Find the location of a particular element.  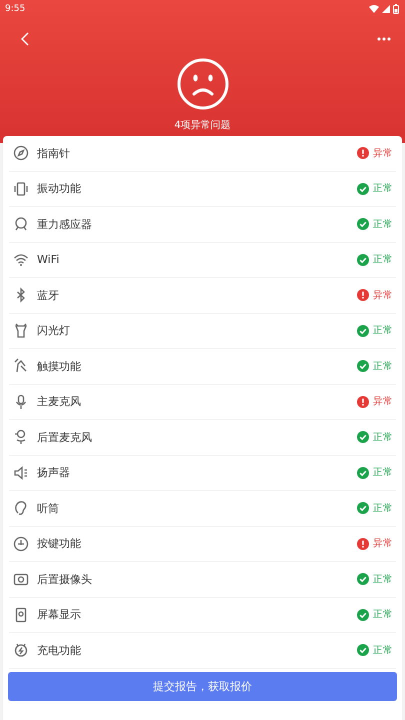

item-label: 蓝牙 is located at coordinates (48, 295).